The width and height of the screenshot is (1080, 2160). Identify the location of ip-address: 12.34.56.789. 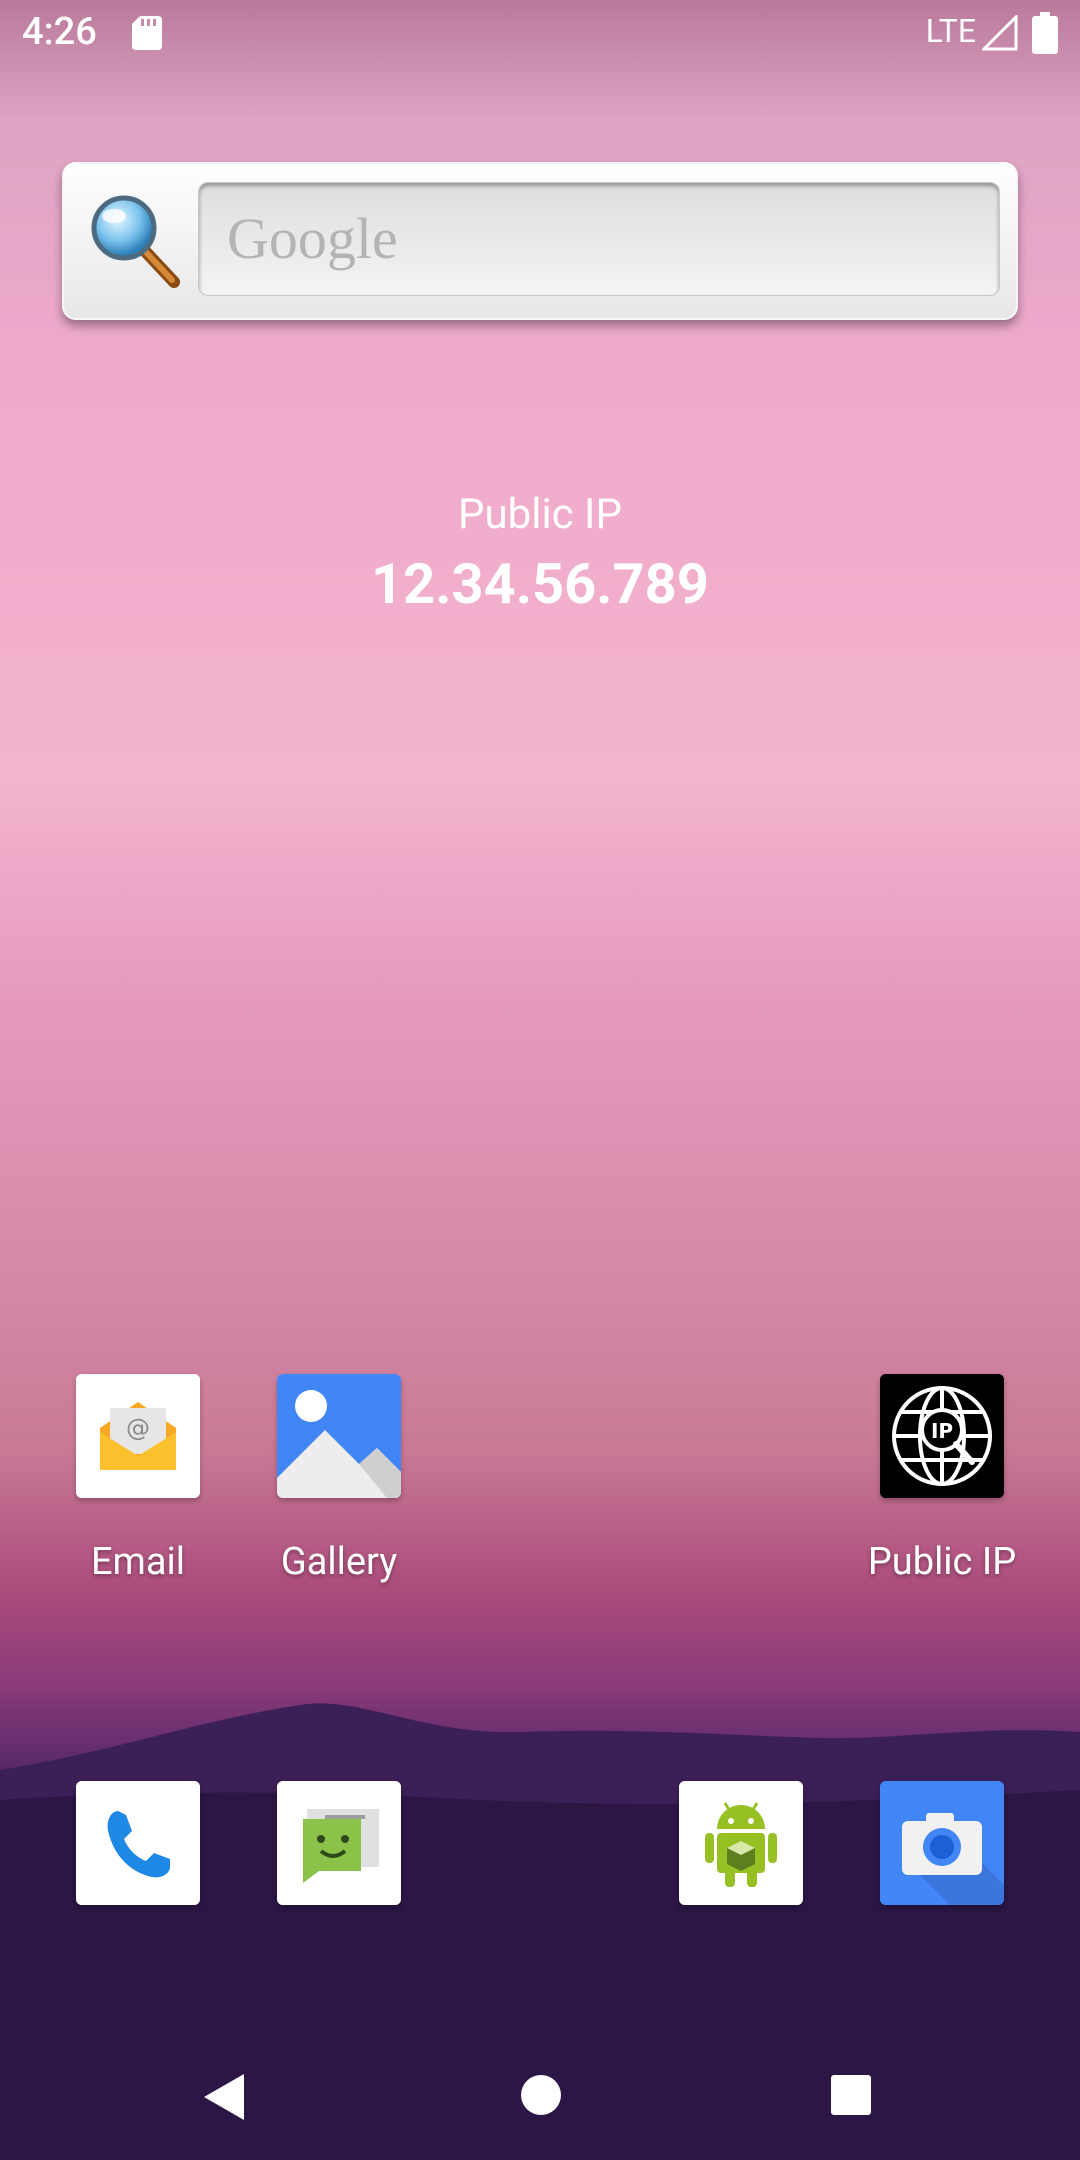
(540, 584).